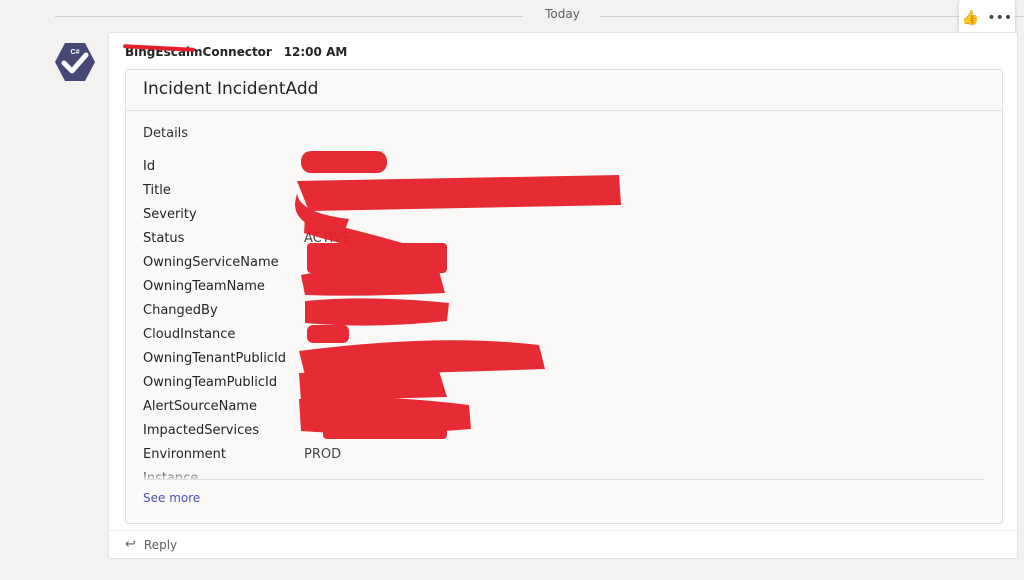  Describe the element at coordinates (373, 282) in the screenshot. I see `redaction-team` at that location.